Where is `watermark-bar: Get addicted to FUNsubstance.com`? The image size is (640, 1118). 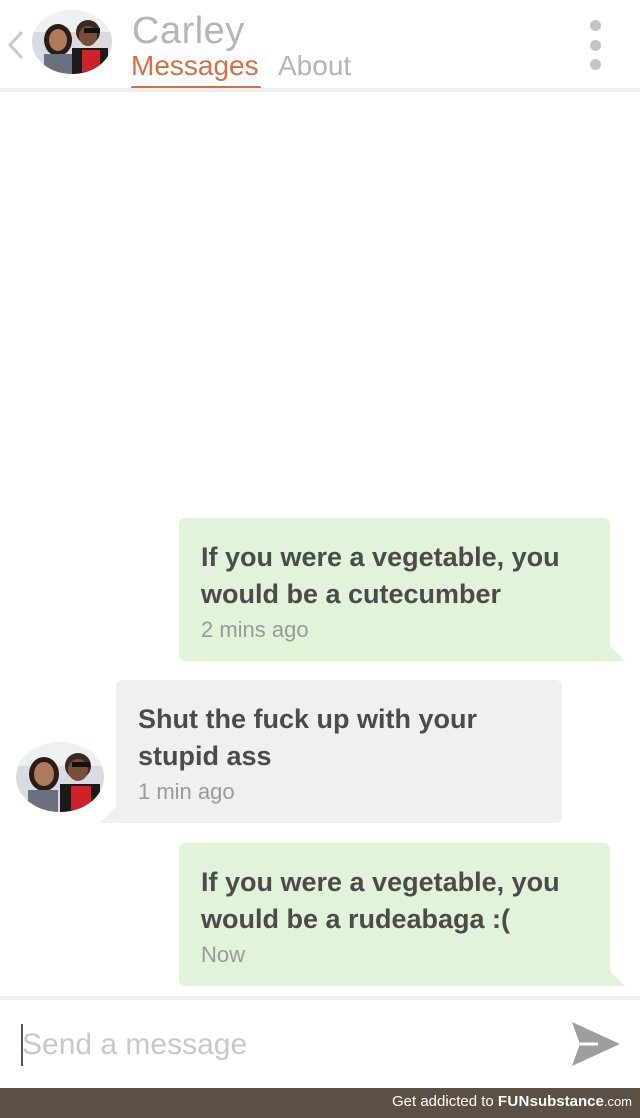
watermark-bar: Get addicted to FUNsubstance.com is located at coordinates (320, 1103).